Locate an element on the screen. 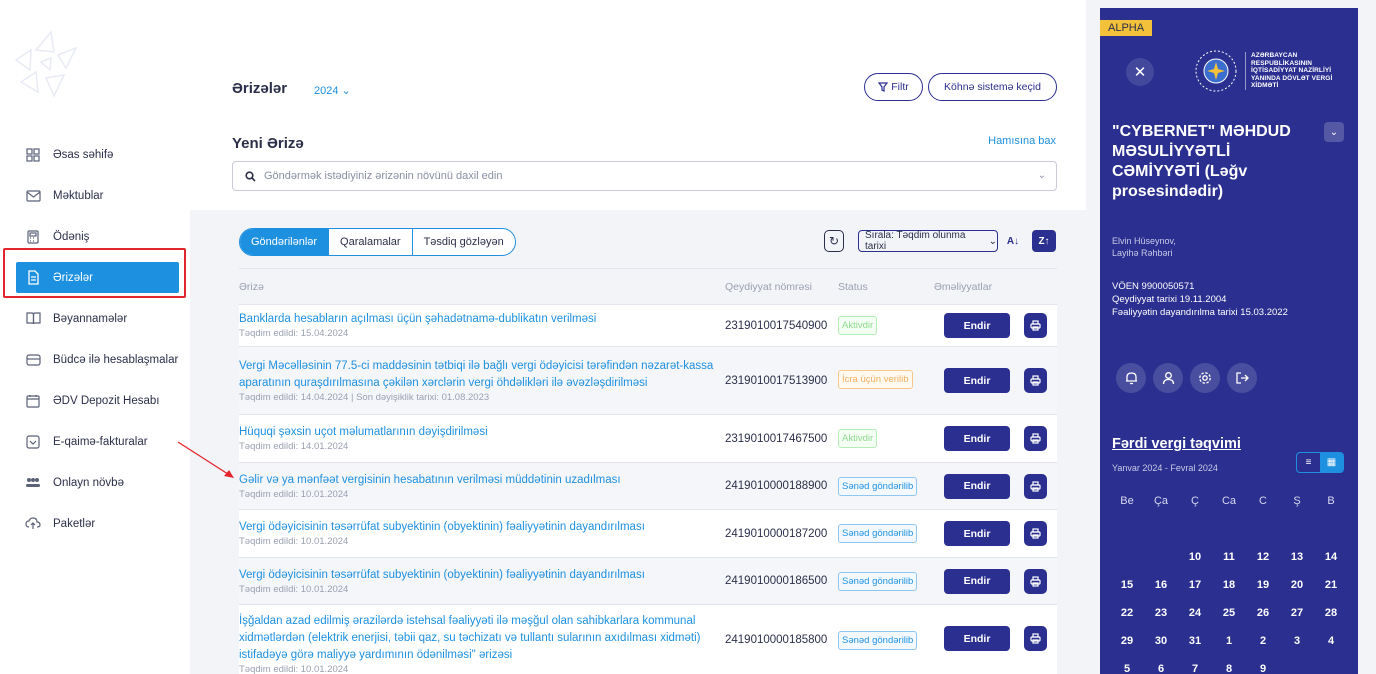  calendar-day: 4 is located at coordinates (1331, 641).